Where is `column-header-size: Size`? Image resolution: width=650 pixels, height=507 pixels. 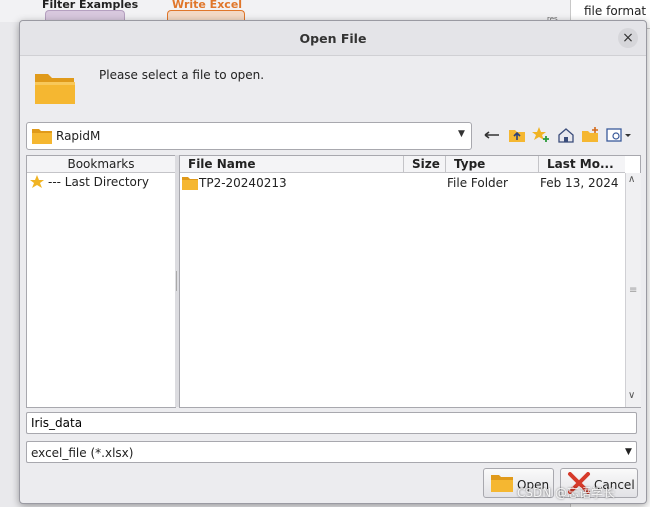
column-header-size: Size is located at coordinates (425, 164).